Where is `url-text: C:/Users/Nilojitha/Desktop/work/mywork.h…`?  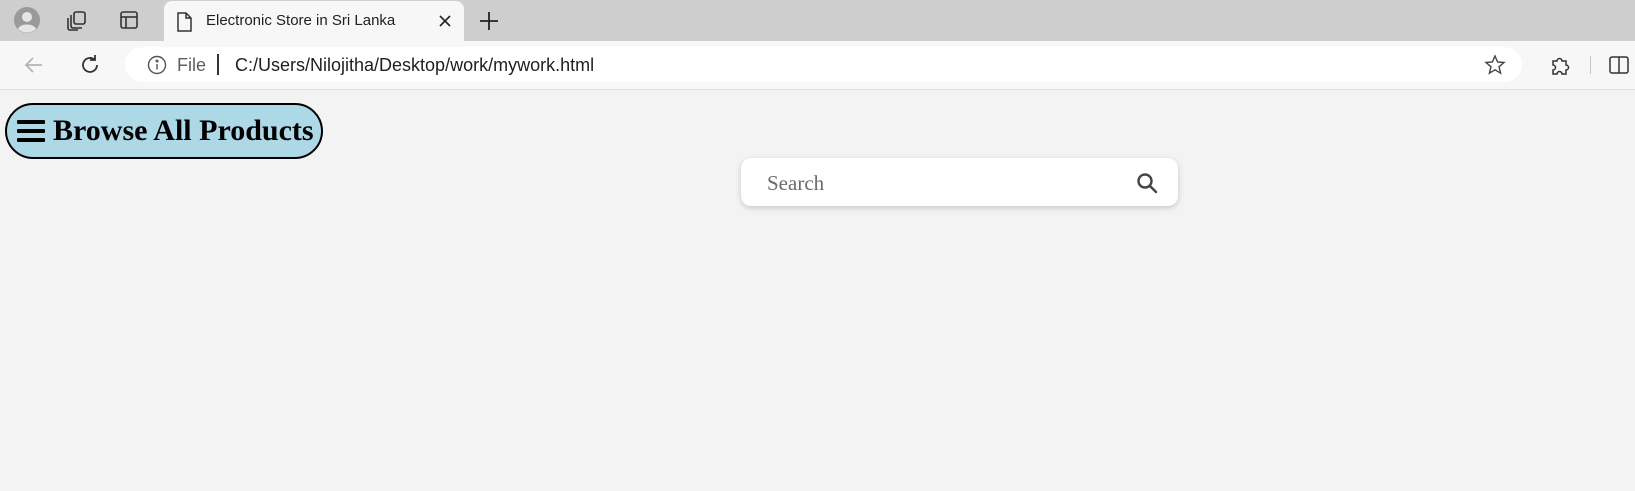
url-text: C:/Users/Nilojitha/Desktop/work/mywork.h… is located at coordinates (414, 65).